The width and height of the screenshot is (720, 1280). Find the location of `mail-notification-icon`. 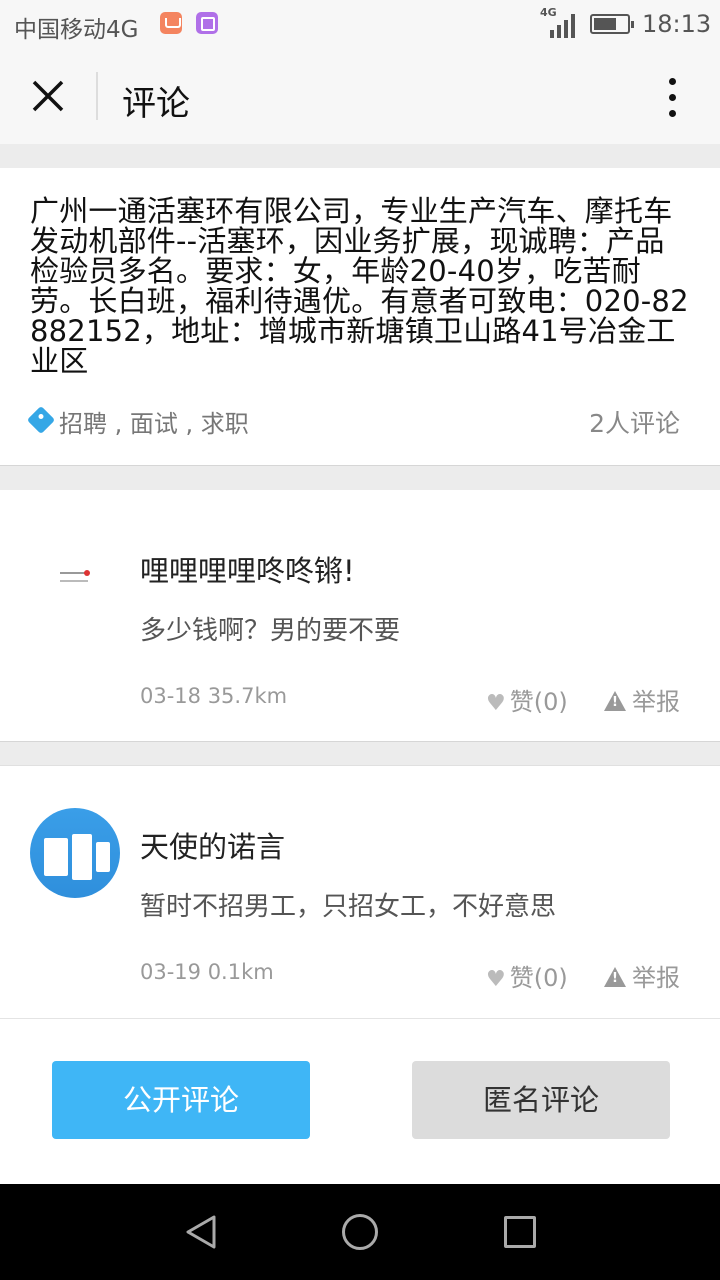

mail-notification-icon is located at coordinates (171, 23).